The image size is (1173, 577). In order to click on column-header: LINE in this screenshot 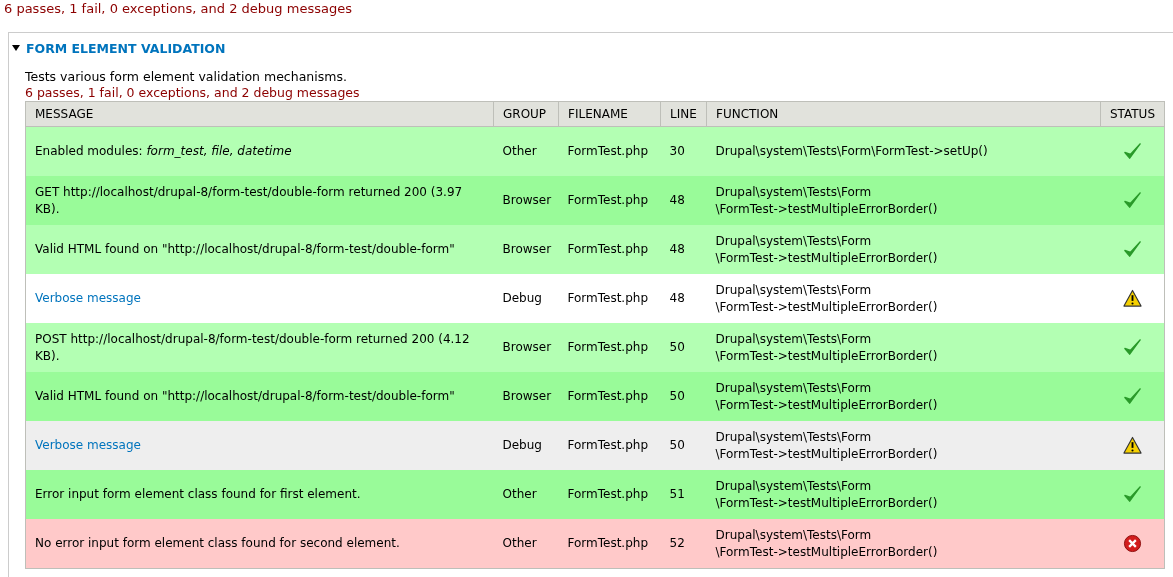, I will do `click(683, 114)`.